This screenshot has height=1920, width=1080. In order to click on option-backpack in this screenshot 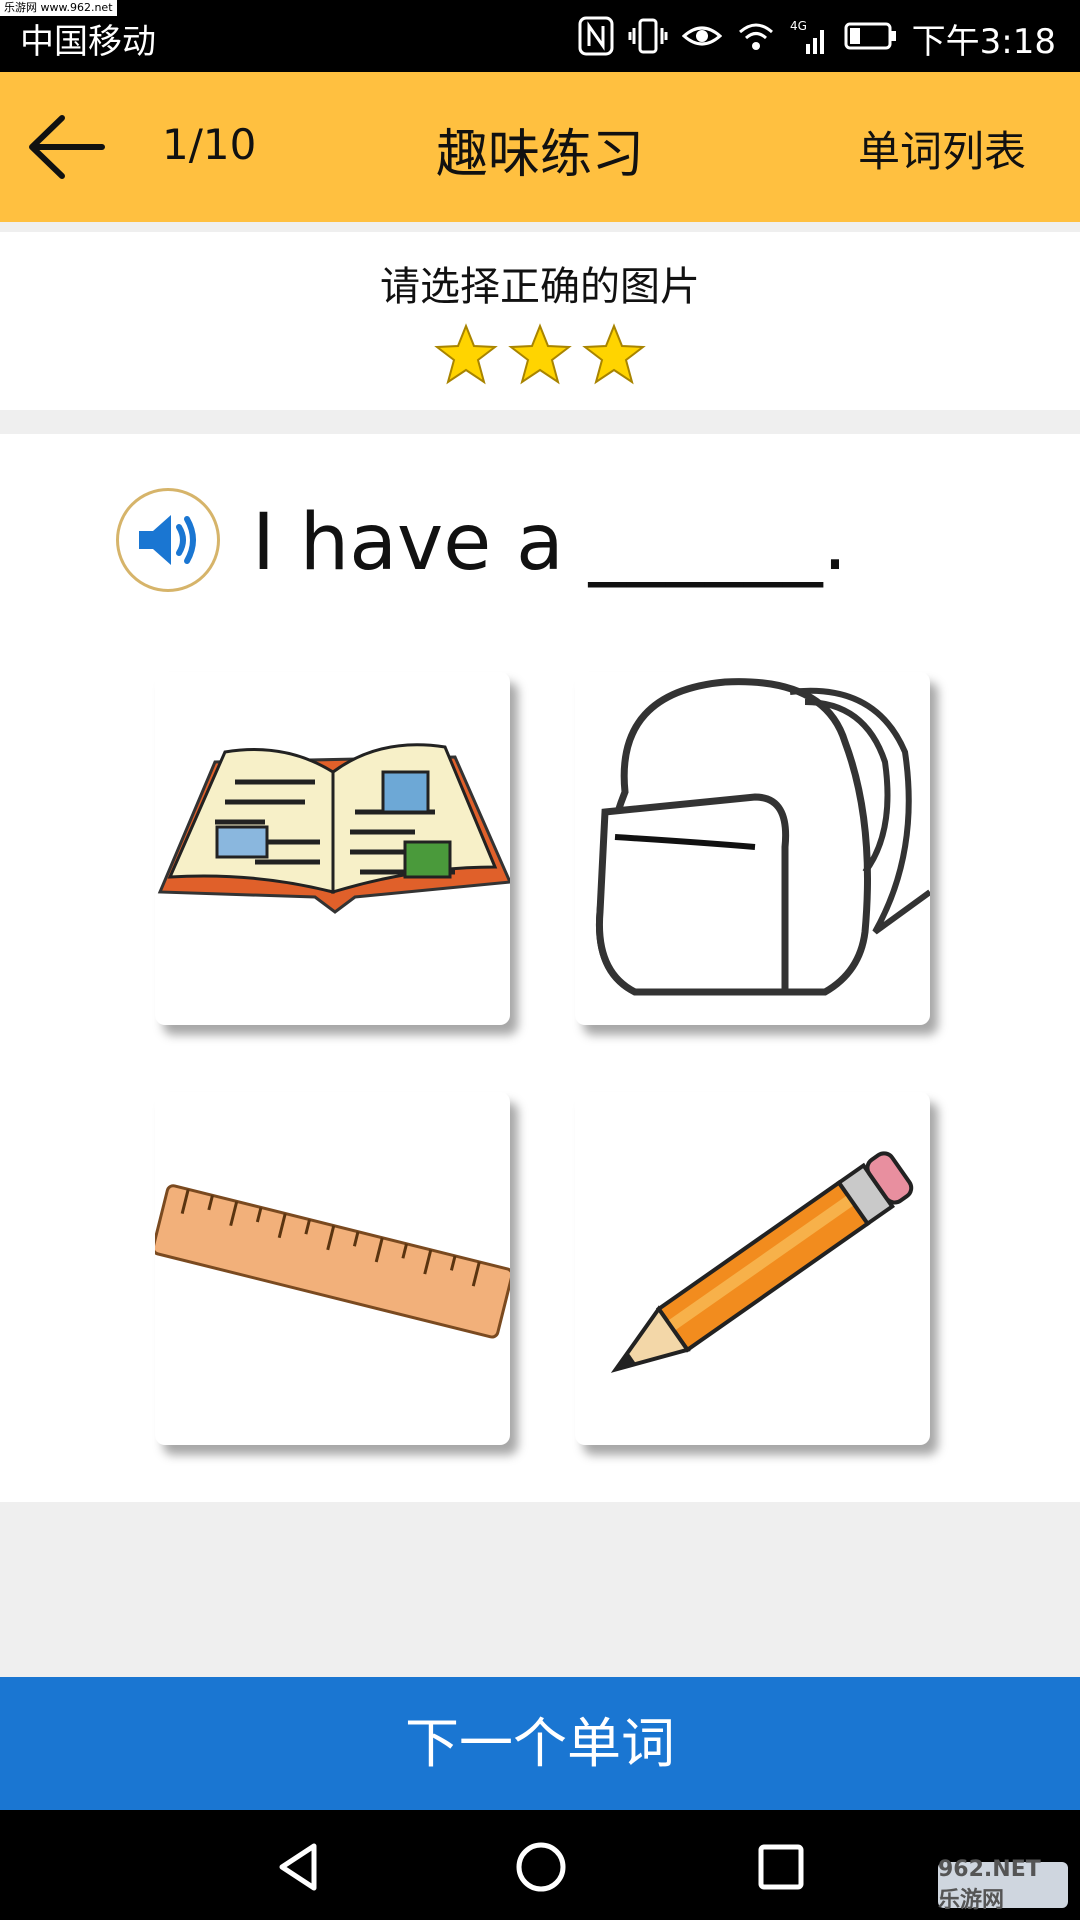, I will do `click(752, 848)`.